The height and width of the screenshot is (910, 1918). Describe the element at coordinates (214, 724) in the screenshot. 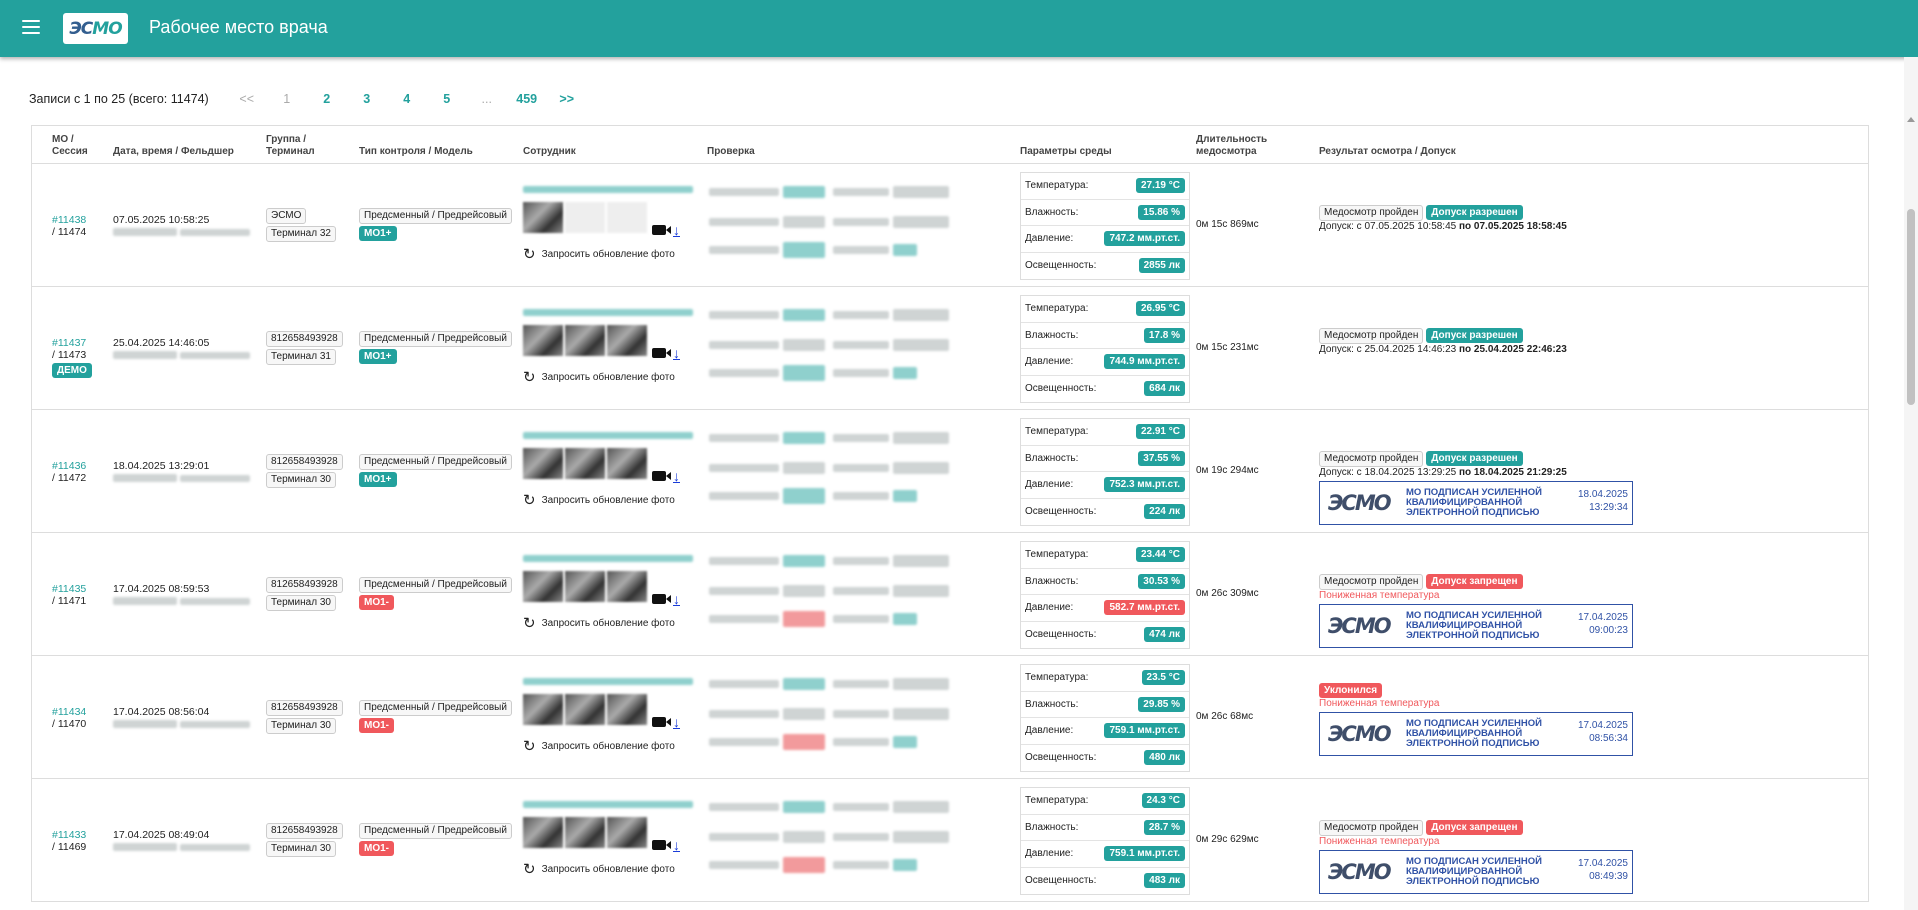

I see `medic-detail-redacted` at that location.